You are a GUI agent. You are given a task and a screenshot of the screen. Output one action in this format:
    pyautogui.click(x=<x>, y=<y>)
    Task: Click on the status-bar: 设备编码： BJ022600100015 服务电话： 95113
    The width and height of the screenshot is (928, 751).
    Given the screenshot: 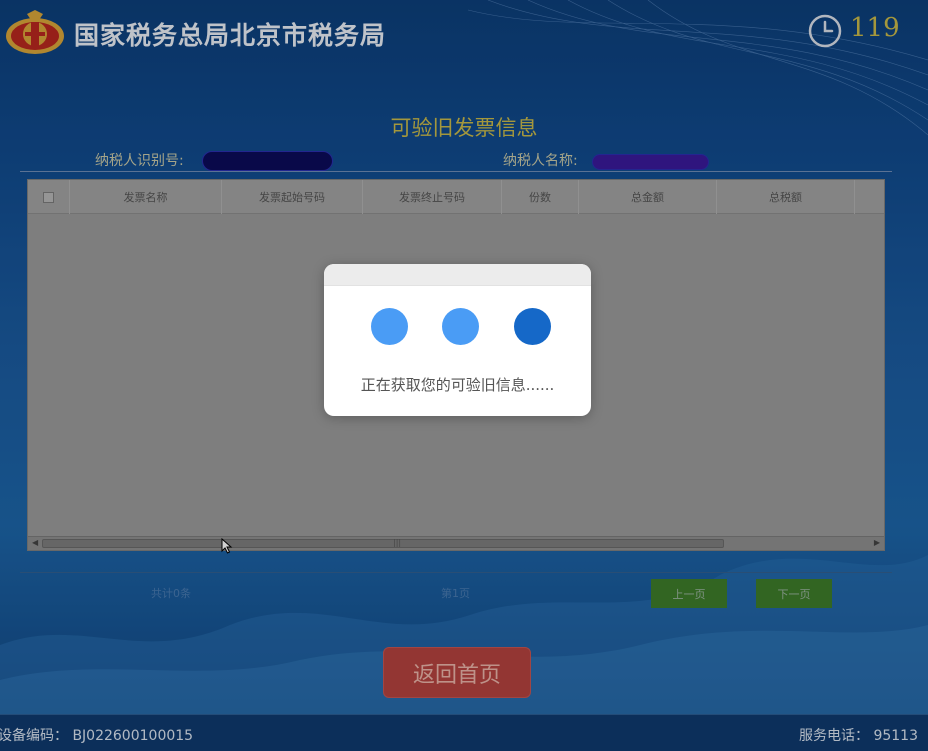 What is the action you would take?
    pyautogui.click(x=464, y=732)
    